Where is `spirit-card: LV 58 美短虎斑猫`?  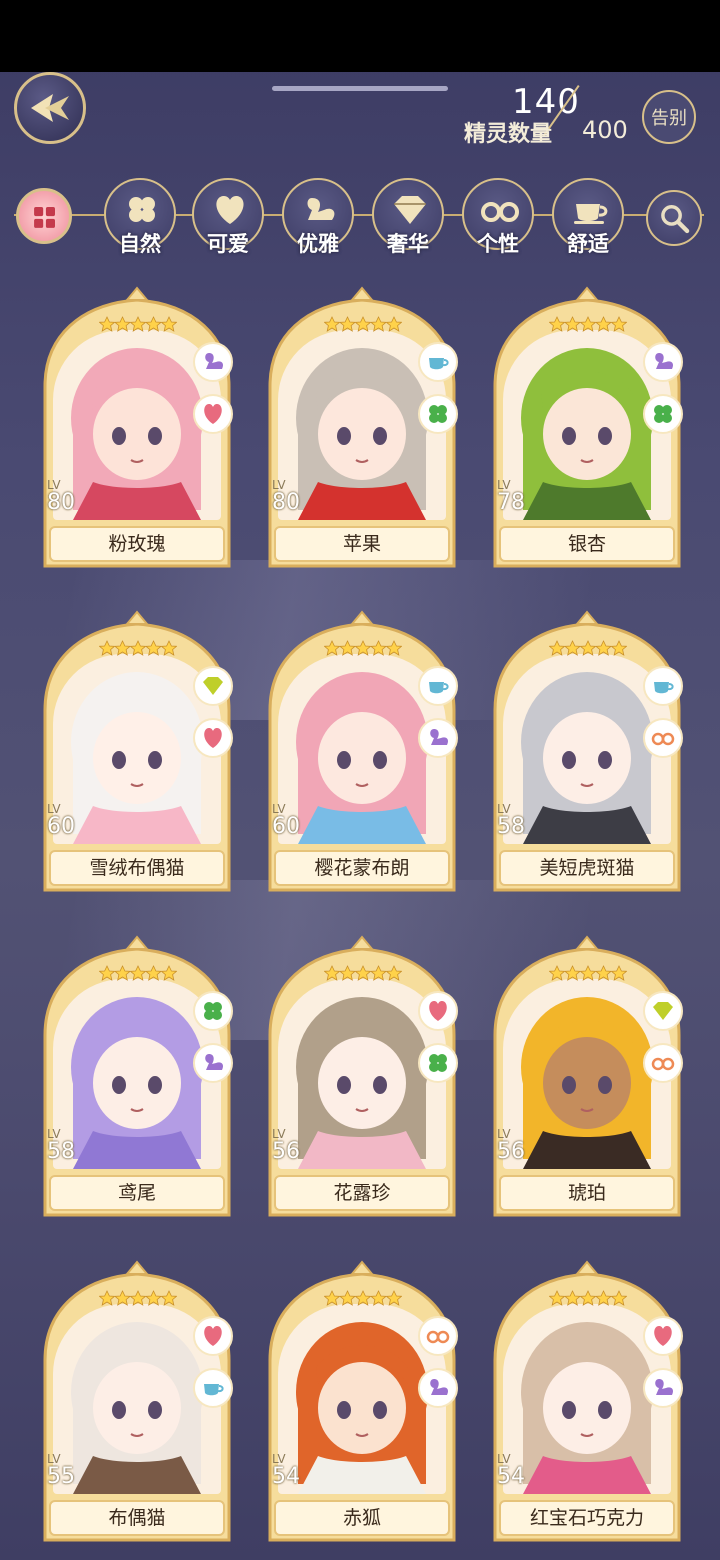 spirit-card: LV 58 美短虎斑猫 is located at coordinates (587, 752).